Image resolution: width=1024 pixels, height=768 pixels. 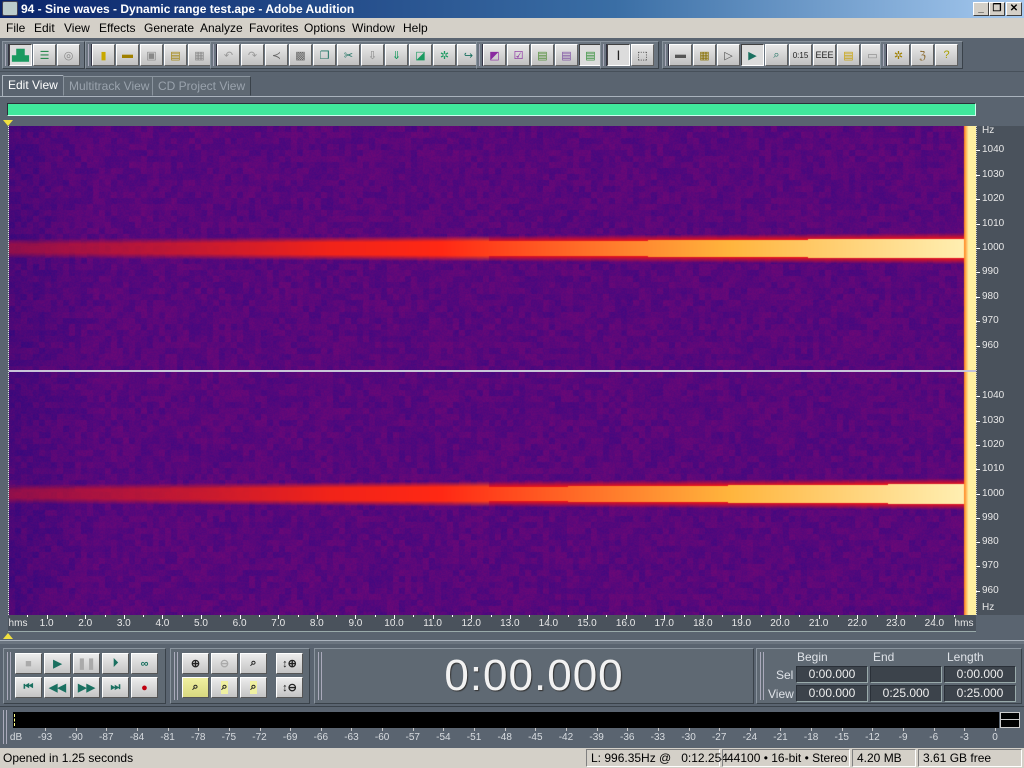 I want to click on stop-button: ■, so click(x=28, y=663).